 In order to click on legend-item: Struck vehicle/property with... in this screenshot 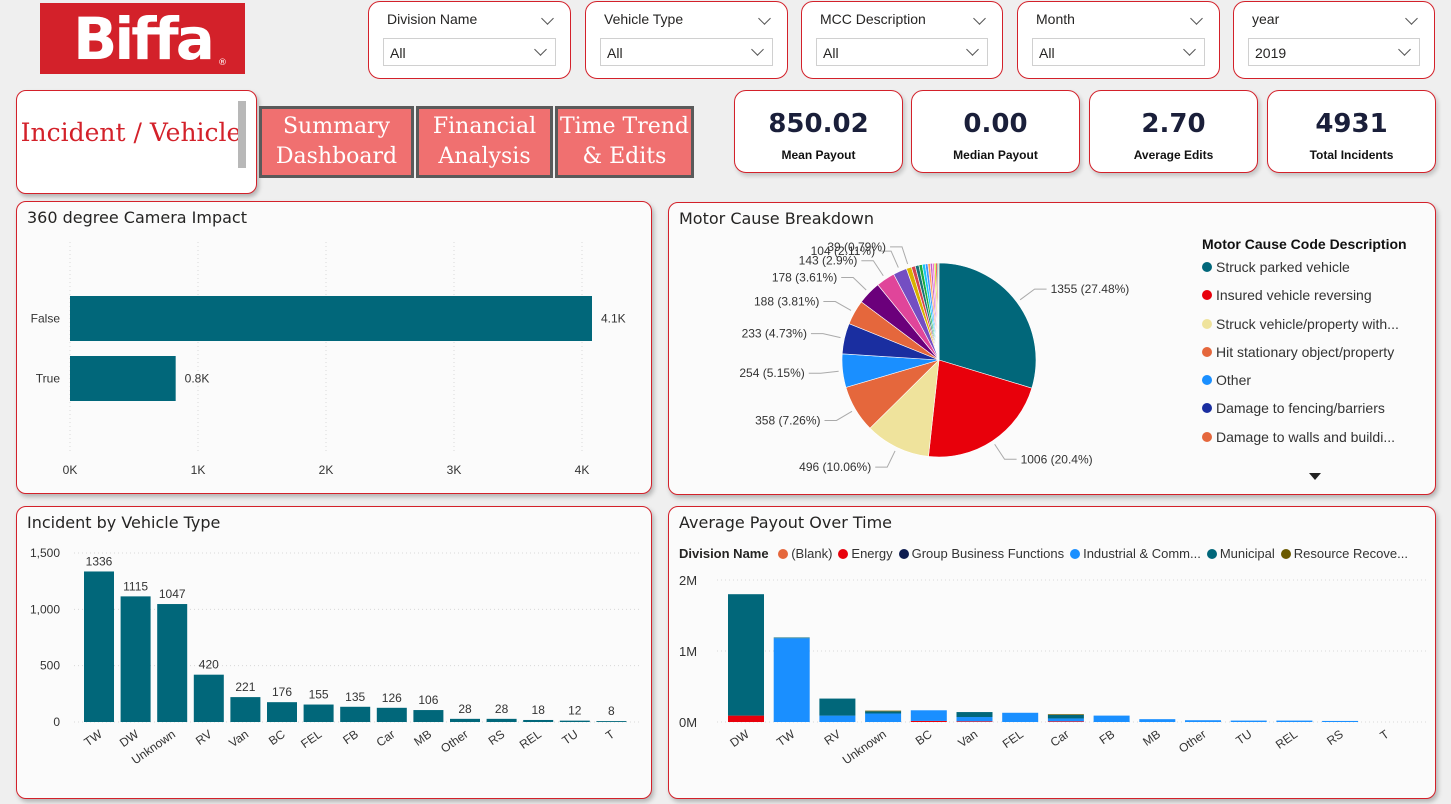, I will do `click(1300, 330)`.